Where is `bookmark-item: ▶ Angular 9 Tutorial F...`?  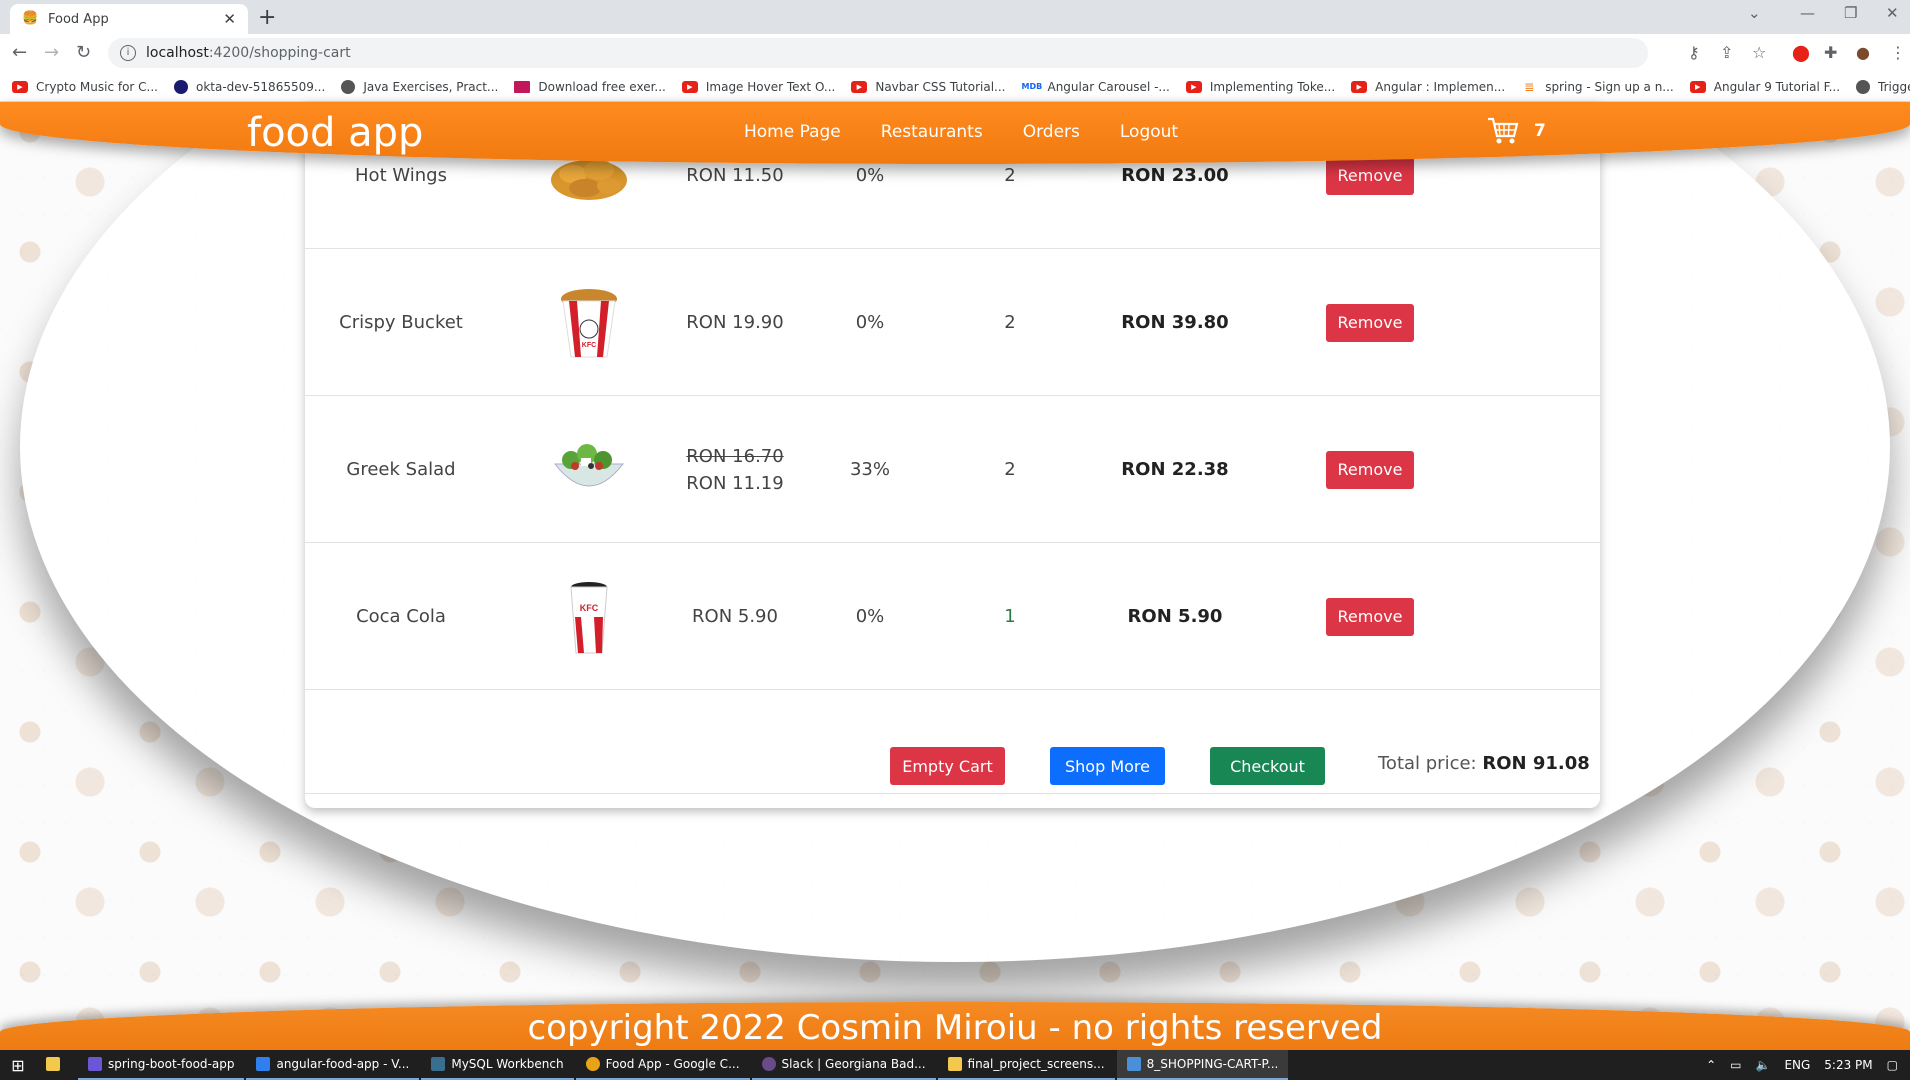 bookmark-item: ▶ Angular 9 Tutorial F... is located at coordinates (1764, 87).